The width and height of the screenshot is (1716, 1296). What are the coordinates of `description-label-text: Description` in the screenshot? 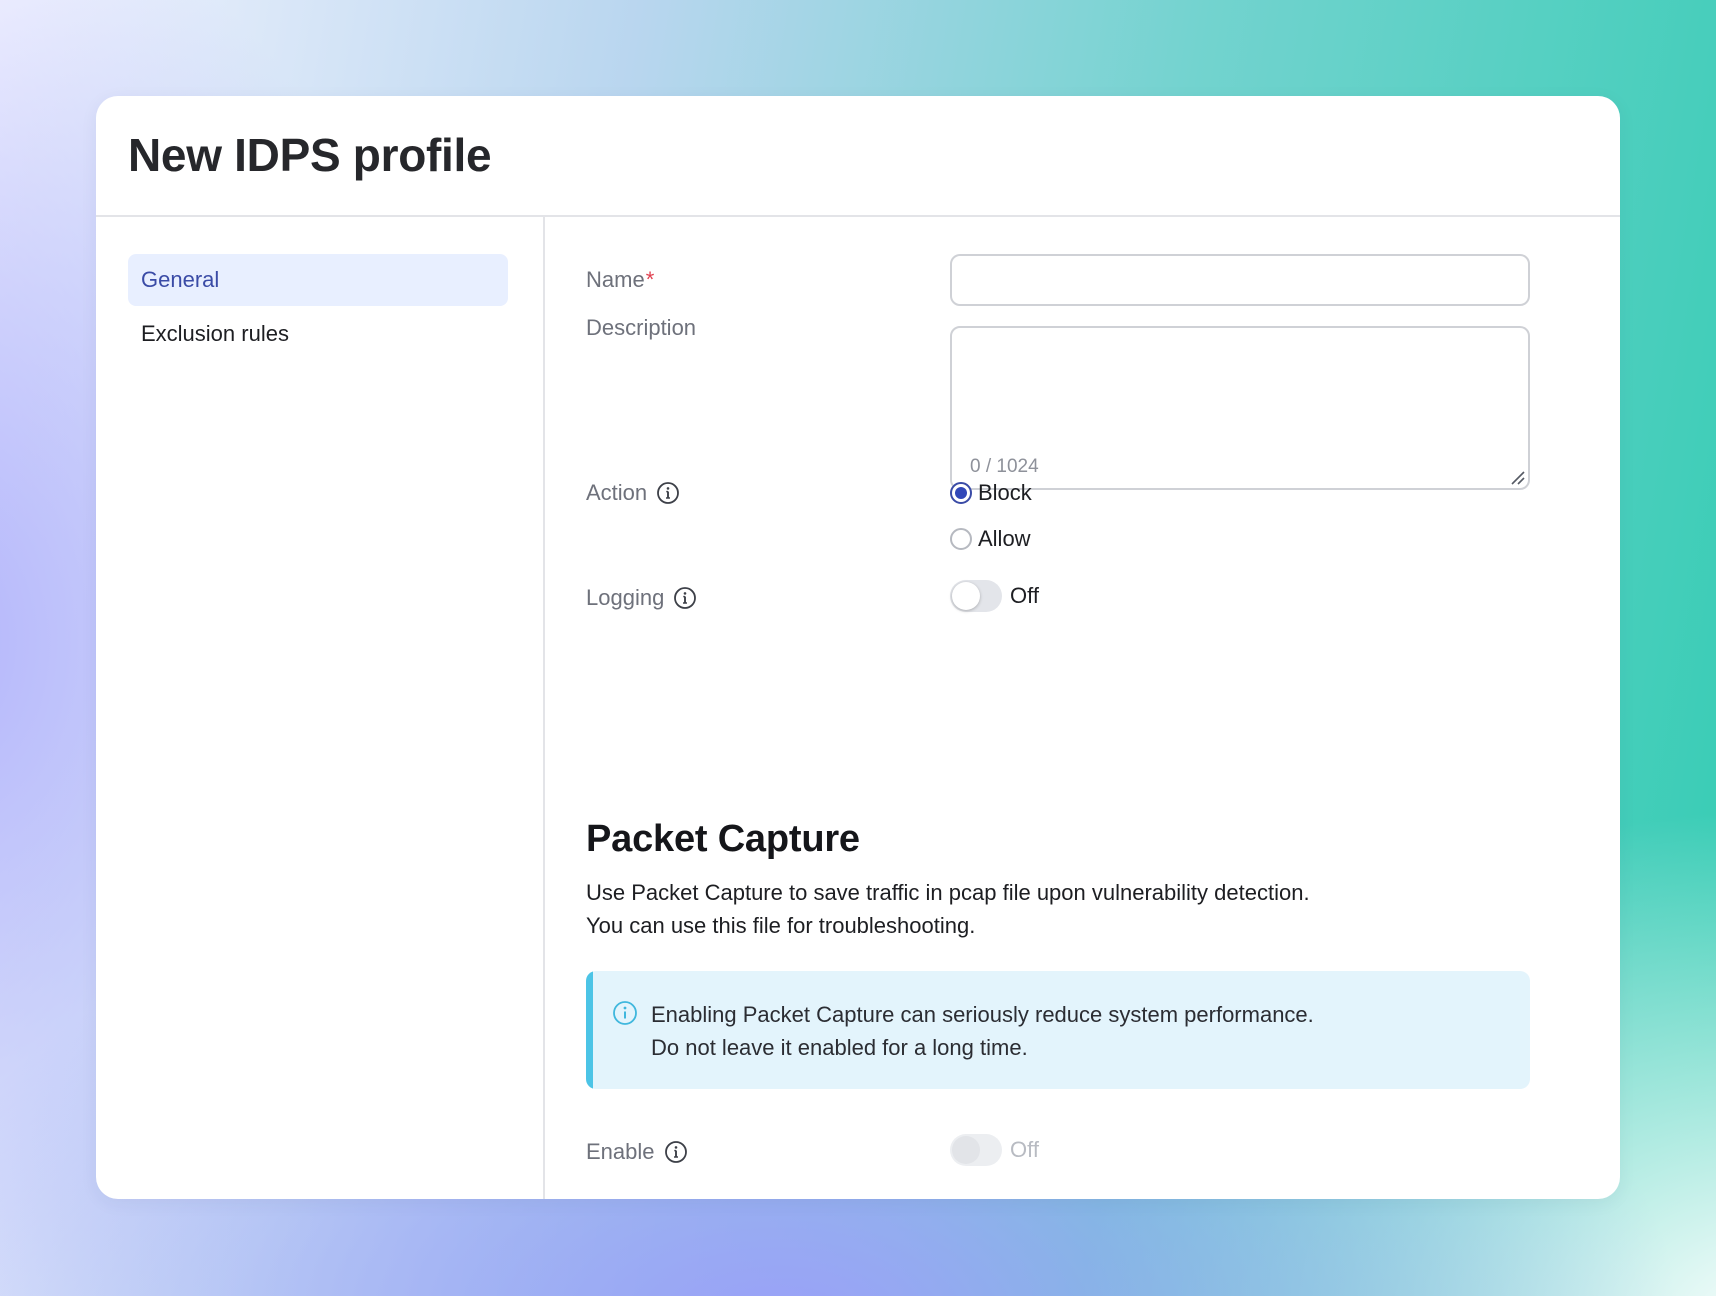 It's located at (641, 327).